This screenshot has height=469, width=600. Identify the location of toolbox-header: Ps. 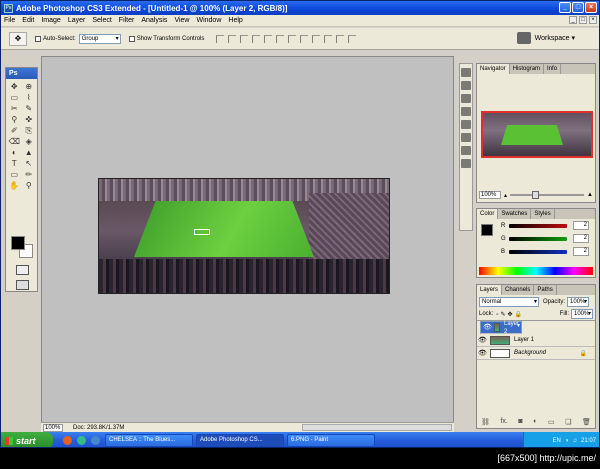
(21, 73).